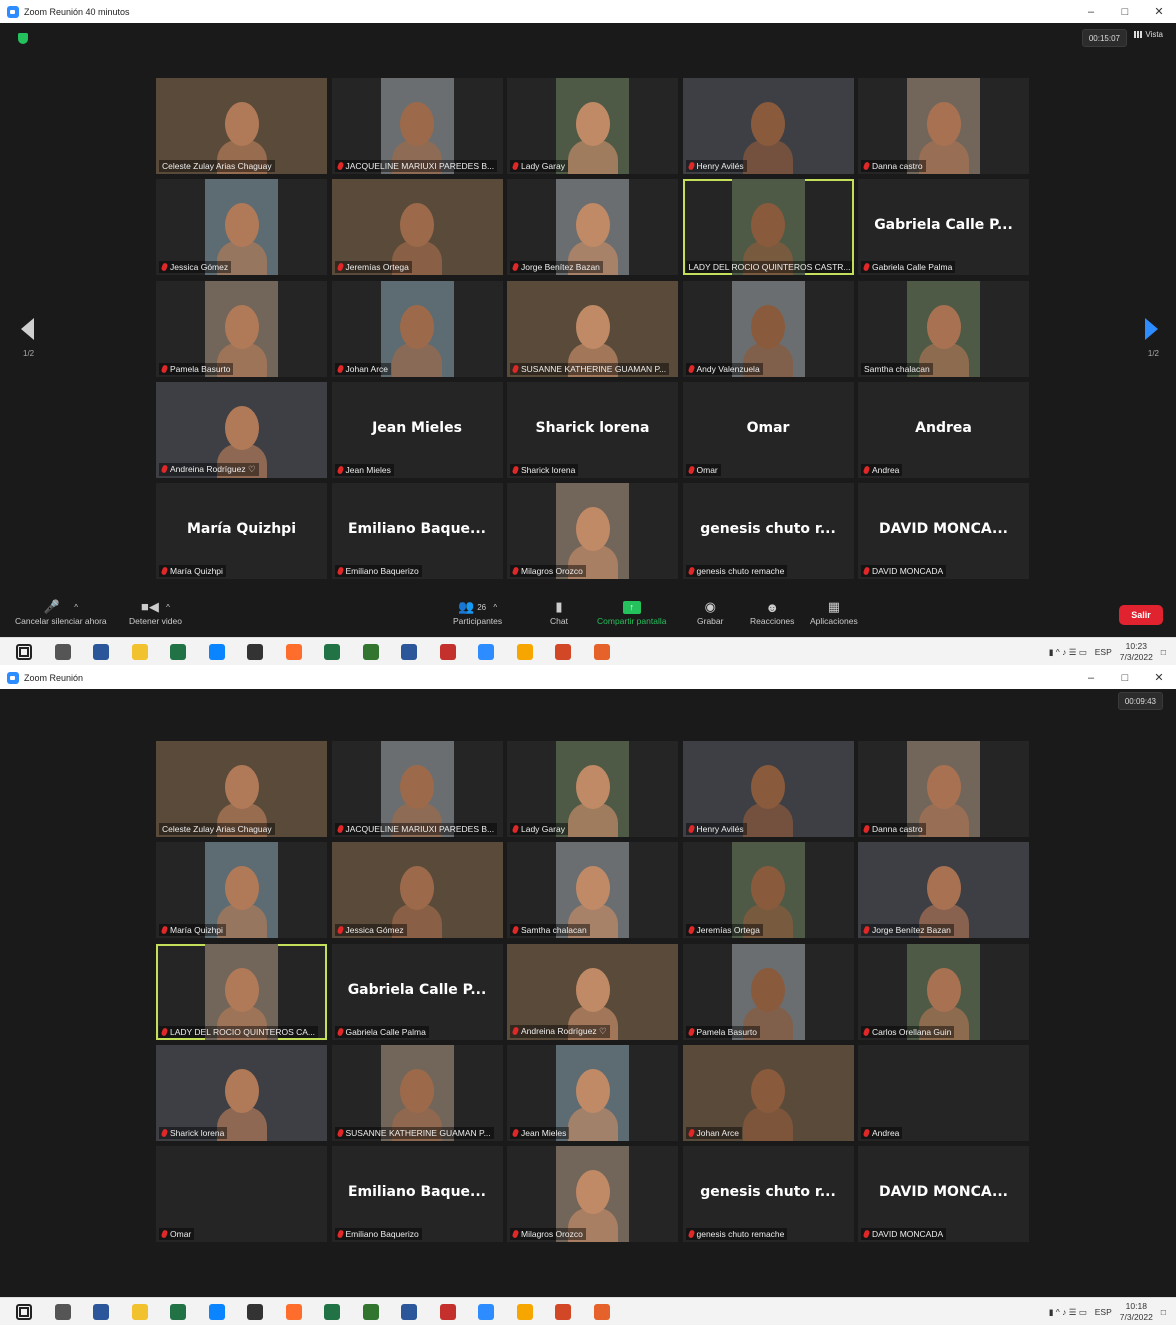 The image size is (1176, 1326). I want to click on participant-tile: Omar Omar, so click(768, 429).